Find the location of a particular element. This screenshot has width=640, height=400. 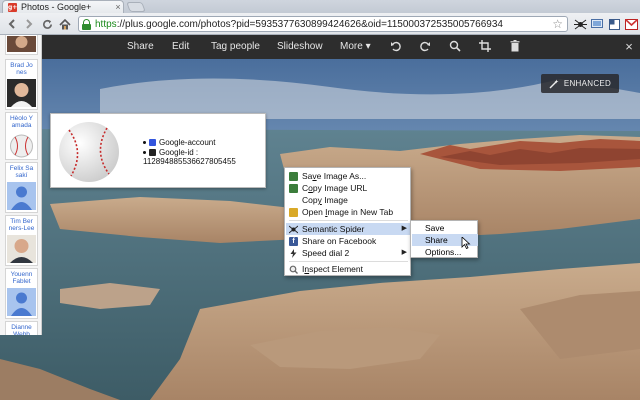

enhanced-badge: ENHANCED is located at coordinates (580, 83).